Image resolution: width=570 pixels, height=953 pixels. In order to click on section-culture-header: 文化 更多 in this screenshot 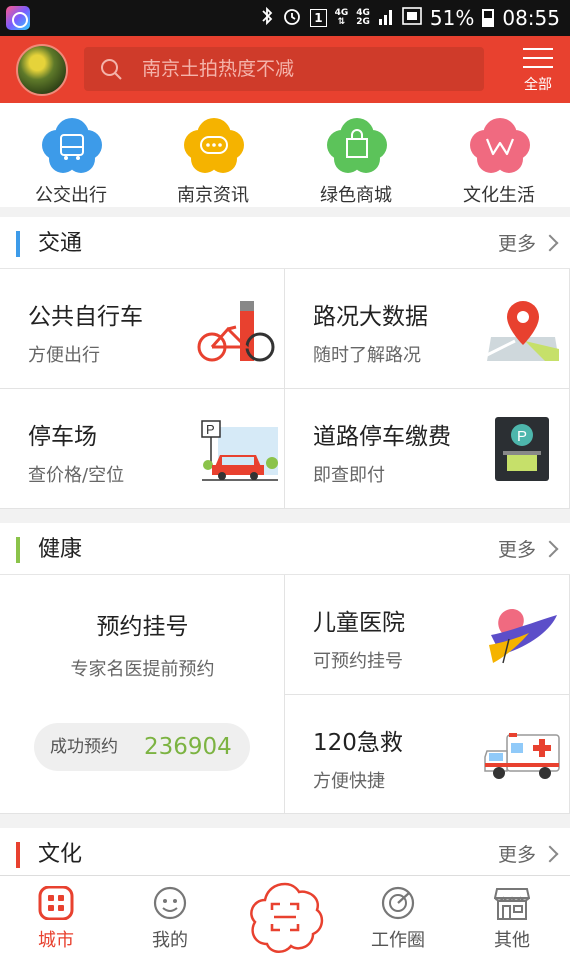, I will do `click(285, 854)`.